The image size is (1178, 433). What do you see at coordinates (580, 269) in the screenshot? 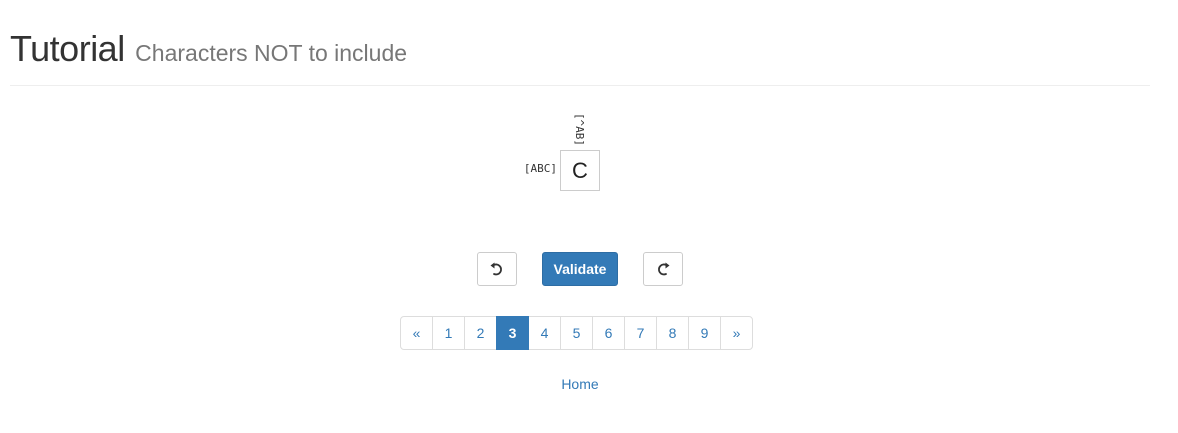
I see `validate-button: Validate` at bounding box center [580, 269].